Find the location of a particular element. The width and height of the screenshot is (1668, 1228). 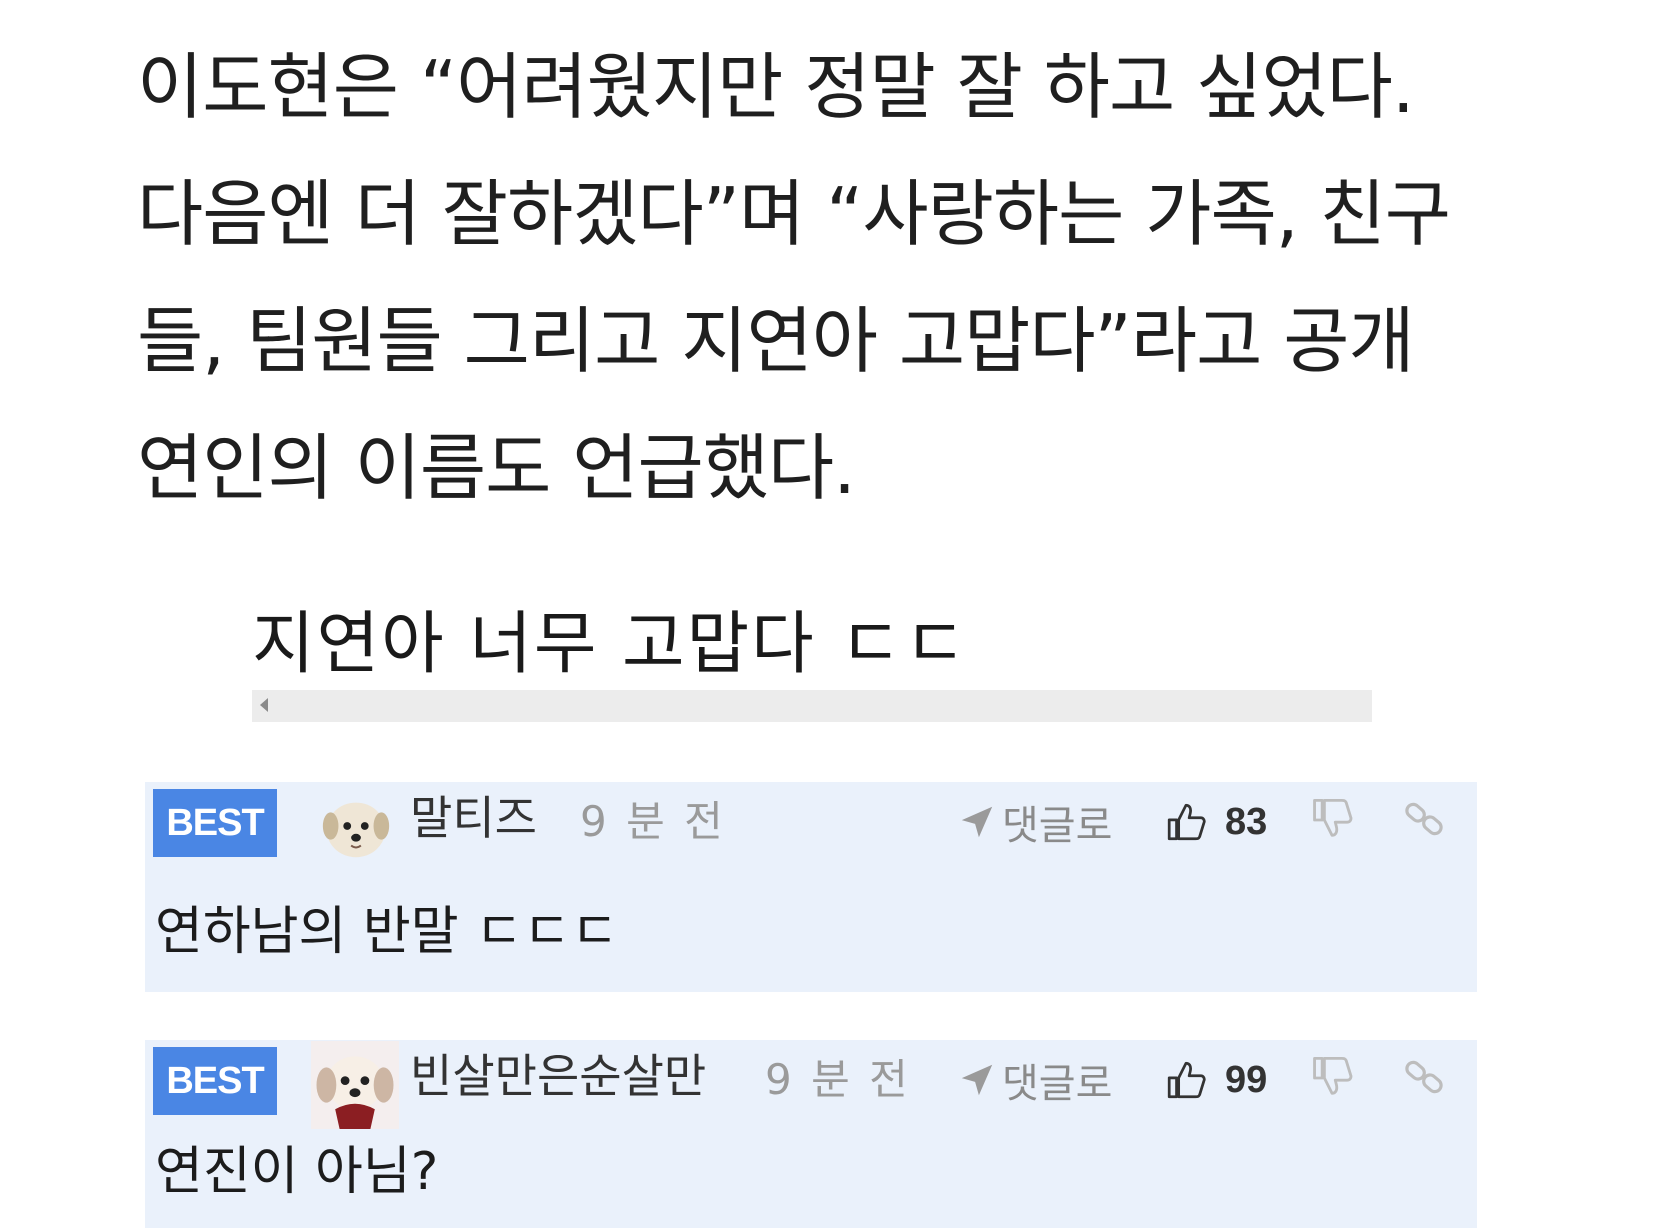

like-count: 99 is located at coordinates (1246, 1079).